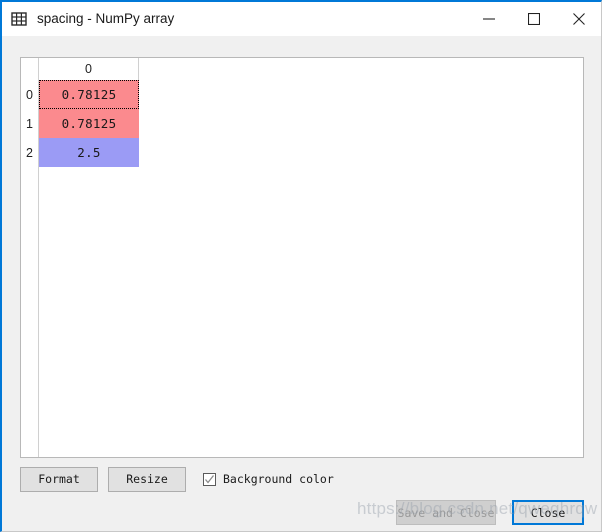  I want to click on cell-0-0: 0.78125, so click(89, 94).